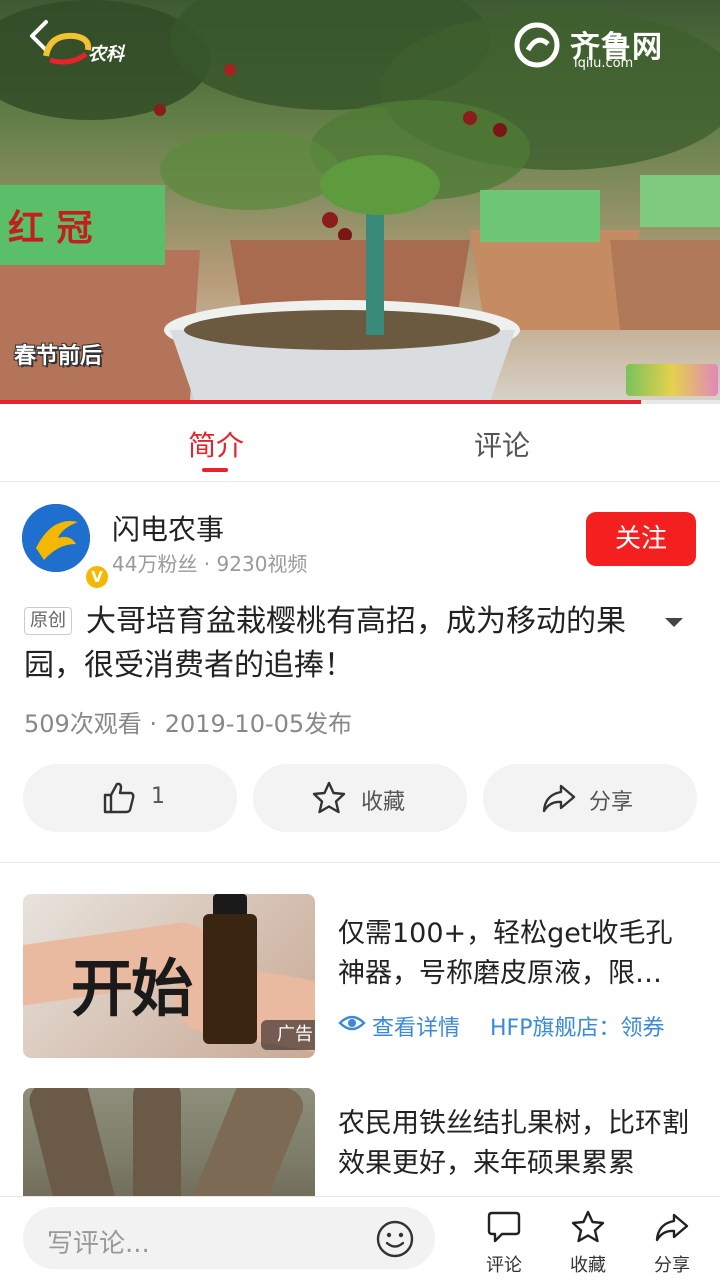 The height and width of the screenshot is (1280, 720). What do you see at coordinates (674, 622) in the screenshot?
I see `expand-caret-icon` at bounding box center [674, 622].